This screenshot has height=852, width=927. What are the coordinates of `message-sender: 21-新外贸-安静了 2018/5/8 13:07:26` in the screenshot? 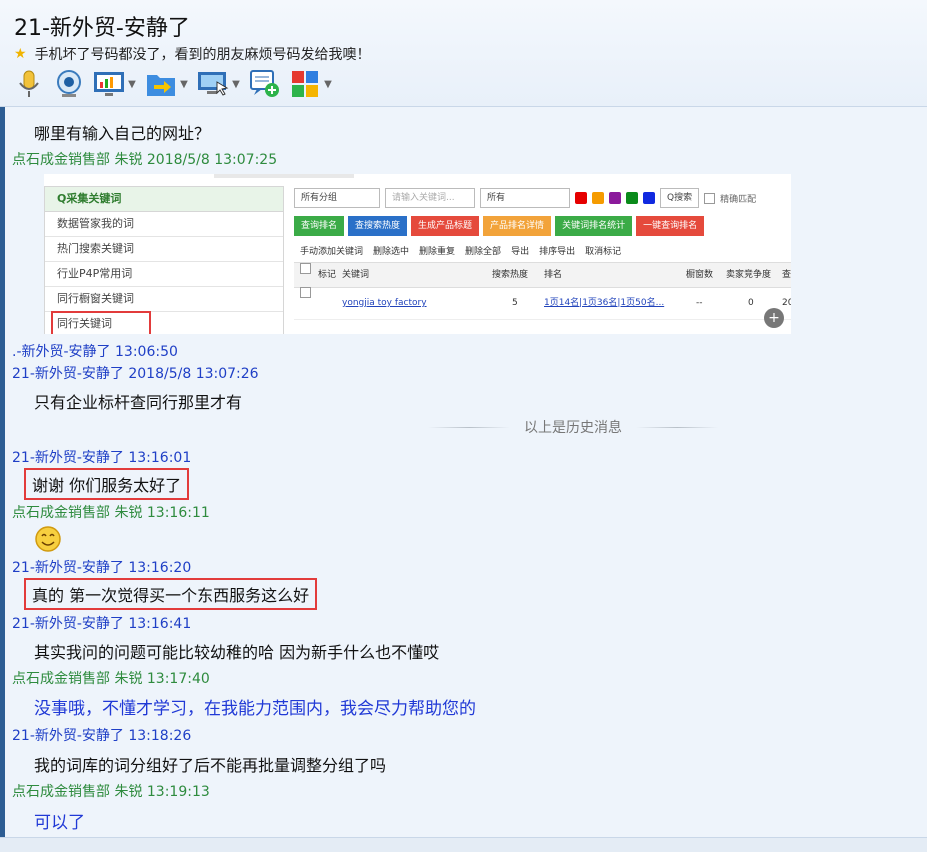 It's located at (135, 374).